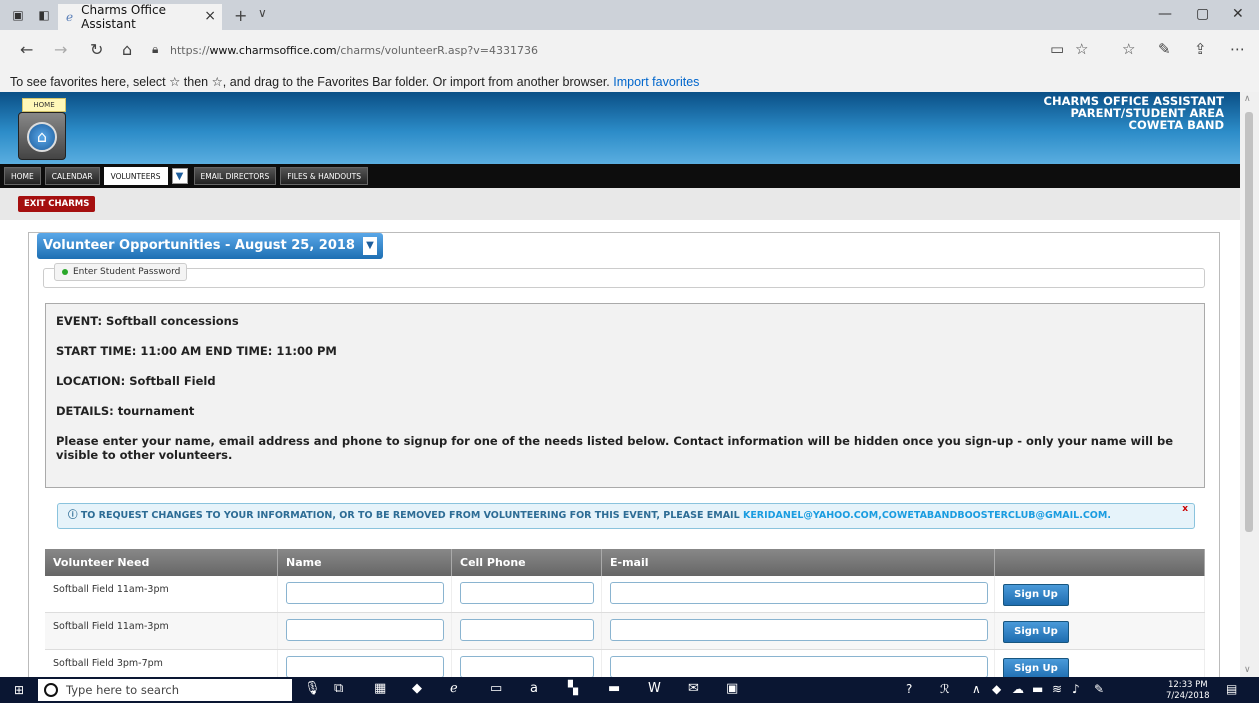  I want to click on exit-charms-button: EXIT CHARMS, so click(57, 204).